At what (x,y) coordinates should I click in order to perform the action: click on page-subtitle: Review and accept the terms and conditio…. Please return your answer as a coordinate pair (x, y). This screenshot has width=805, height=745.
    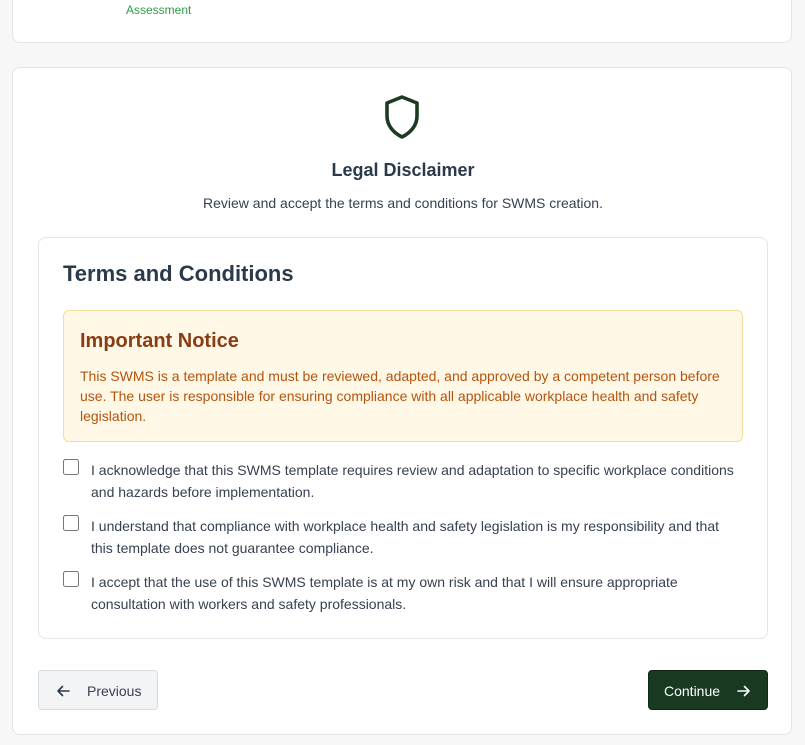
    Looking at the image, I should click on (403, 203).